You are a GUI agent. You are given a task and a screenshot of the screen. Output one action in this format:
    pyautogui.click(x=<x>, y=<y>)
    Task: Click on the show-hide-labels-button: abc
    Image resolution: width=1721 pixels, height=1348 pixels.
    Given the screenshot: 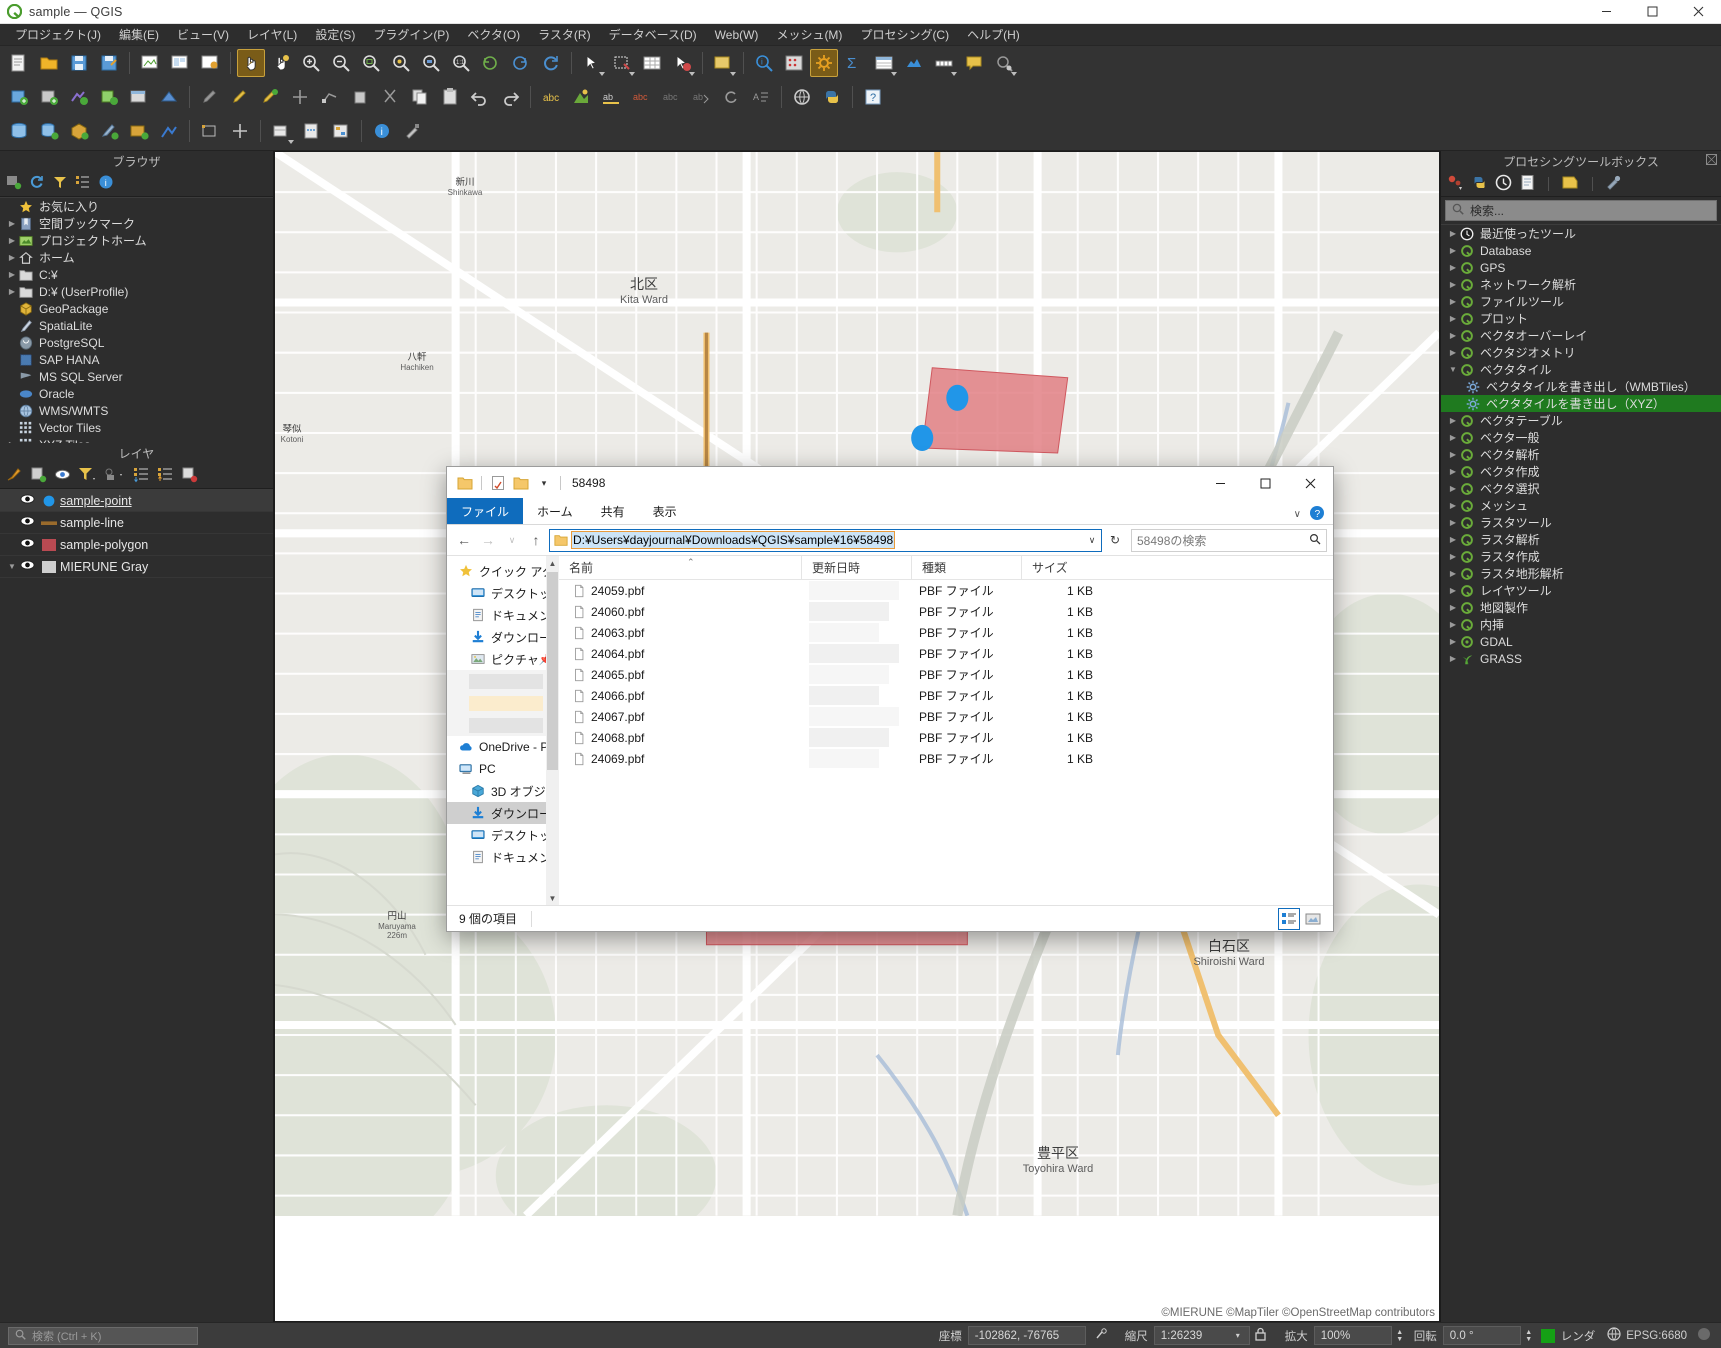 What is the action you would take?
    pyautogui.click(x=671, y=97)
    